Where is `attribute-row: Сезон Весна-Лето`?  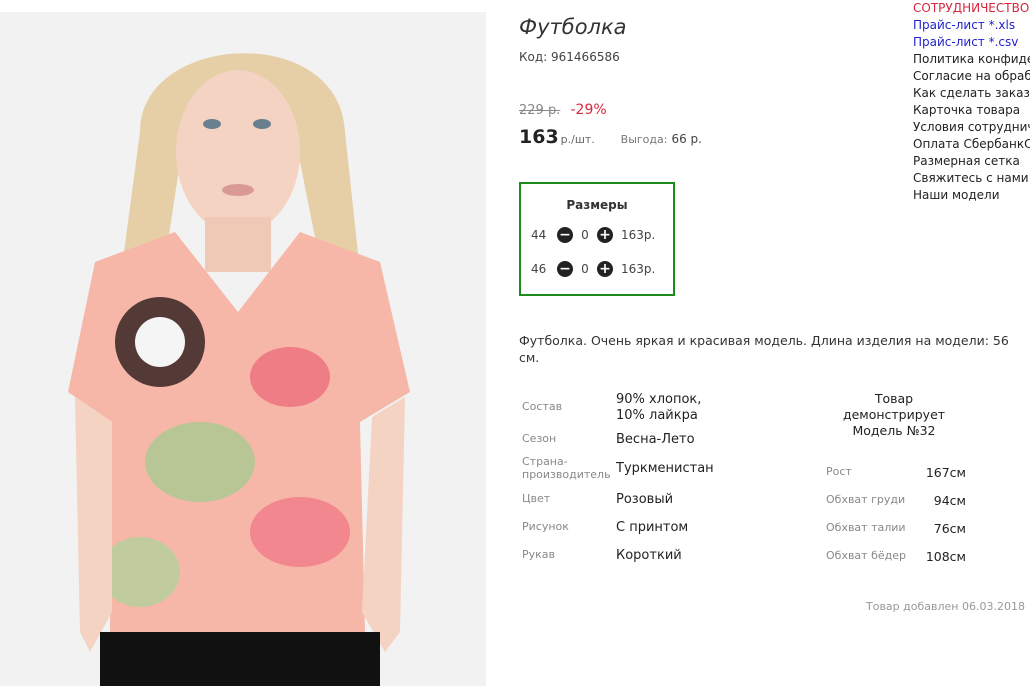
attribute-row: Сезон Весна-Лето is located at coordinates (652, 440).